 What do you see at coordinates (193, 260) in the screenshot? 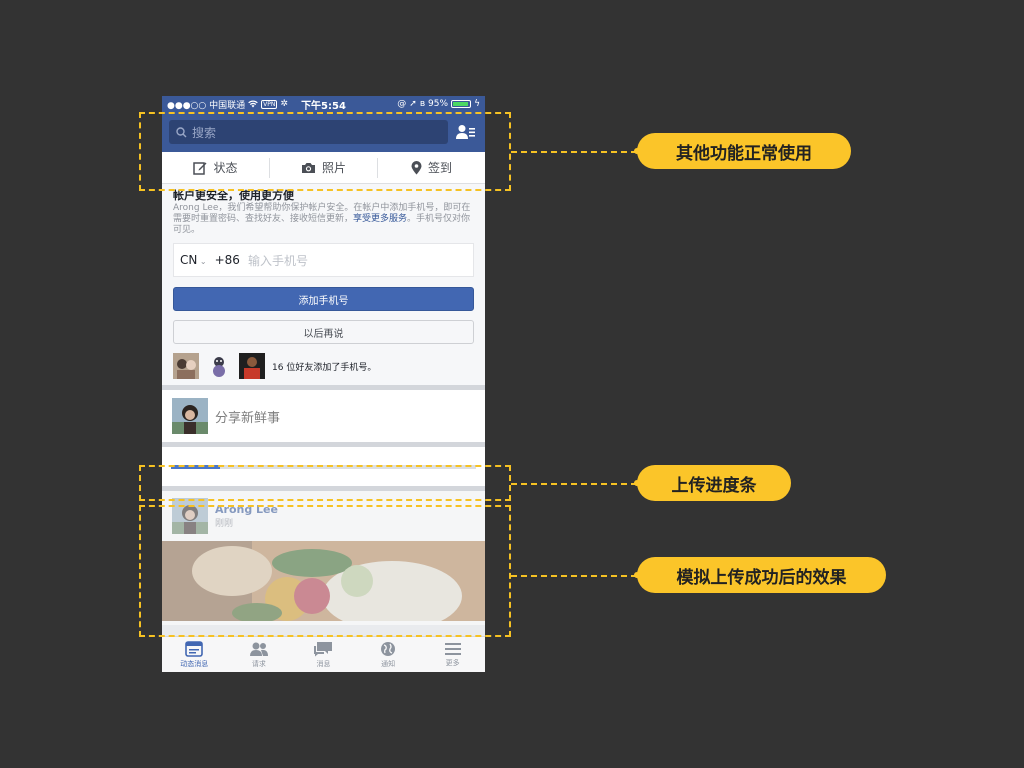
I see `country-selector: CN ⌄` at bounding box center [193, 260].